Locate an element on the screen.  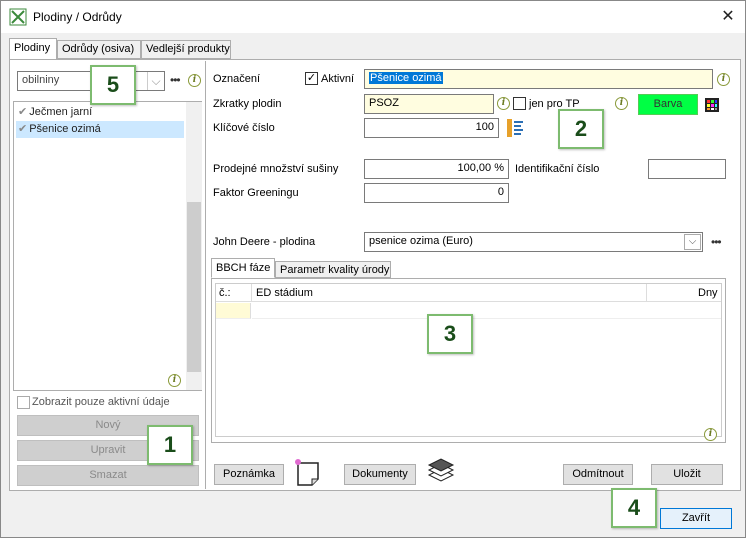
jd-value: psenice ozima (Euro) is located at coordinates (421, 241).